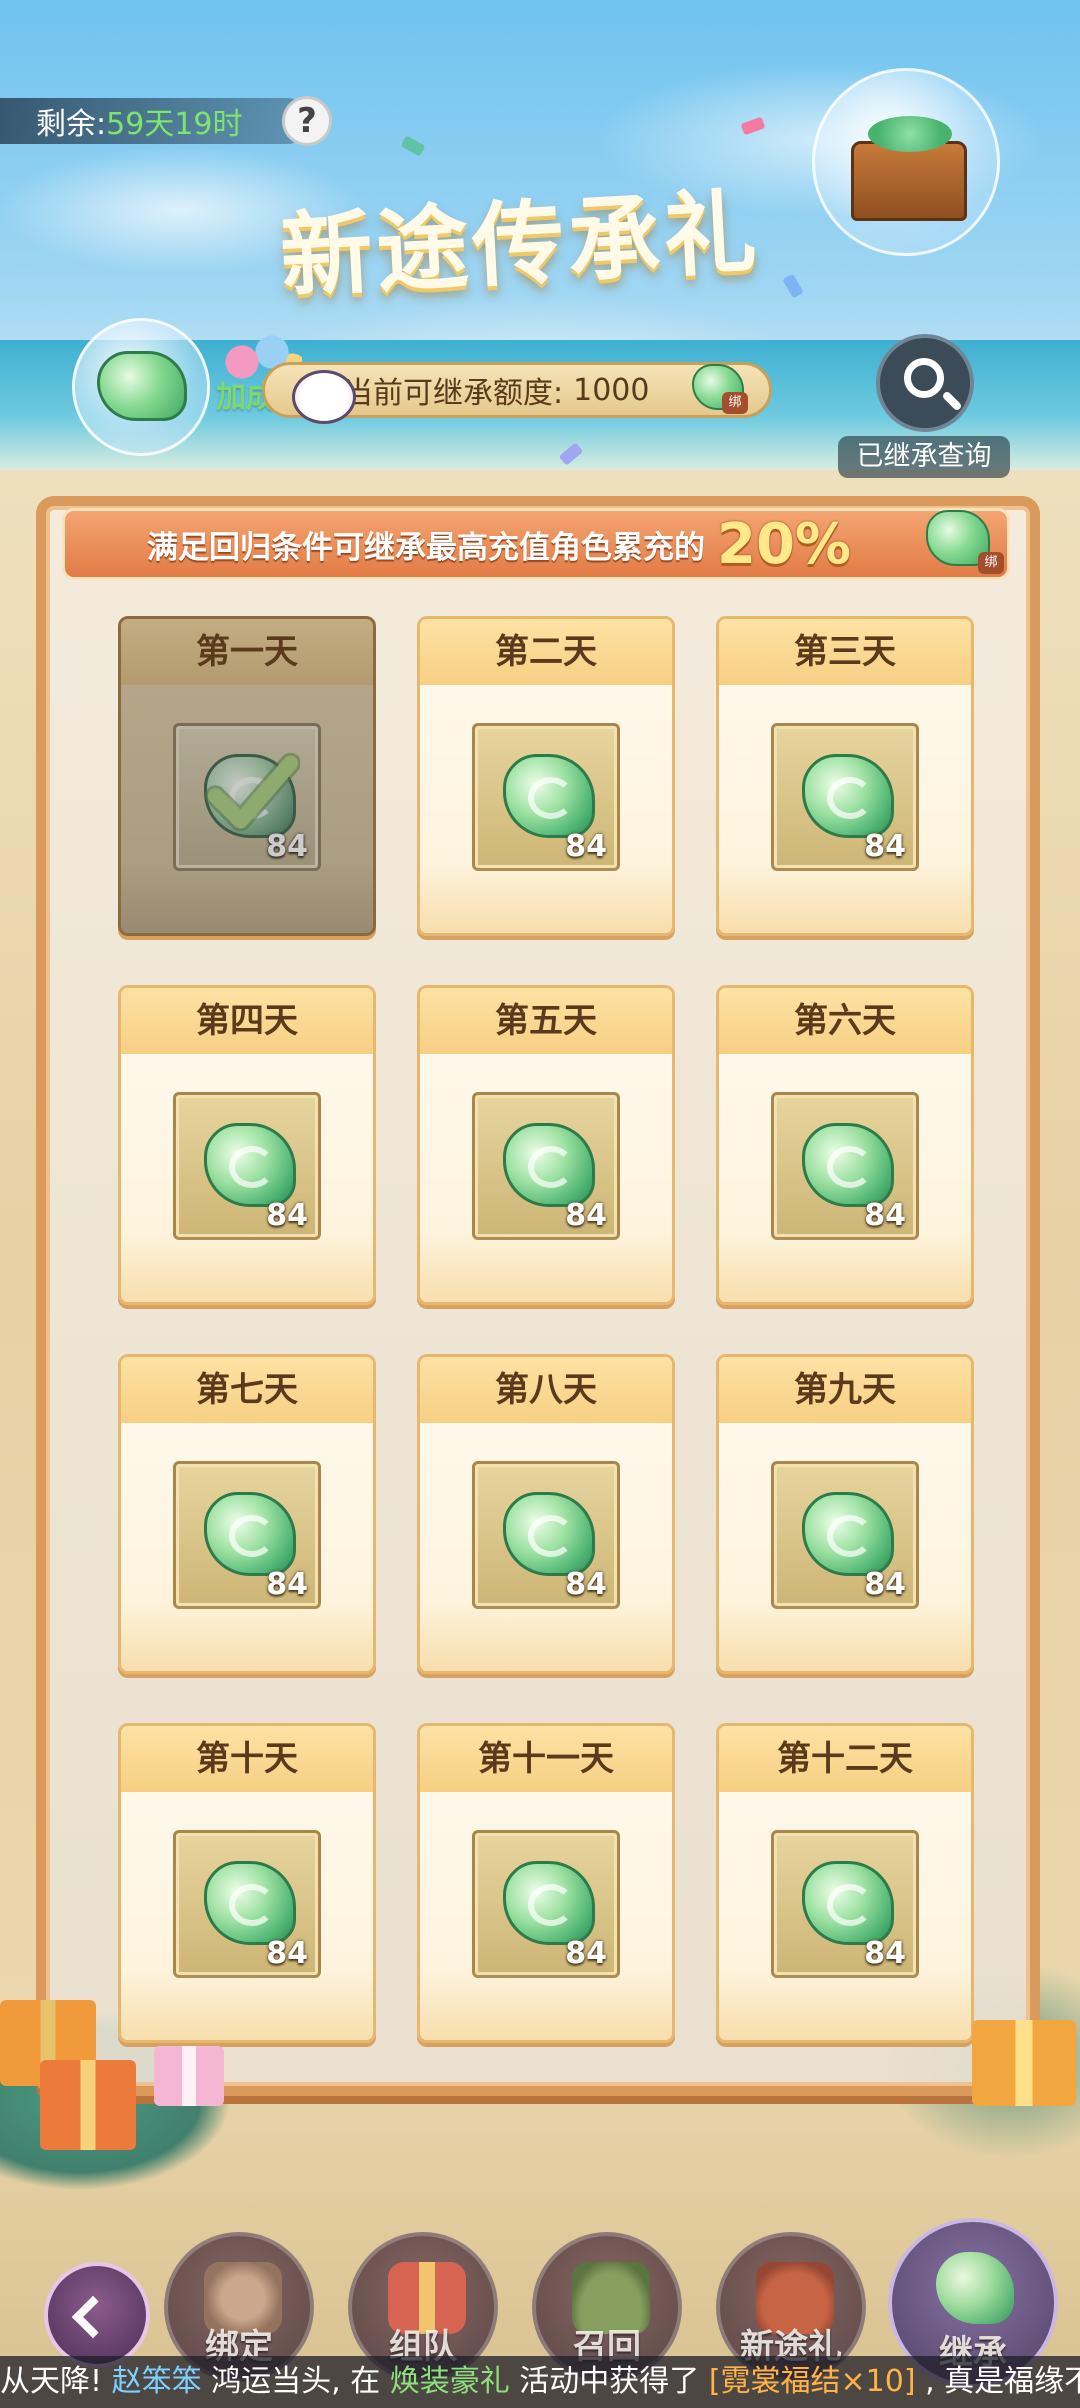  I want to click on help-button: ?, so click(307, 121).